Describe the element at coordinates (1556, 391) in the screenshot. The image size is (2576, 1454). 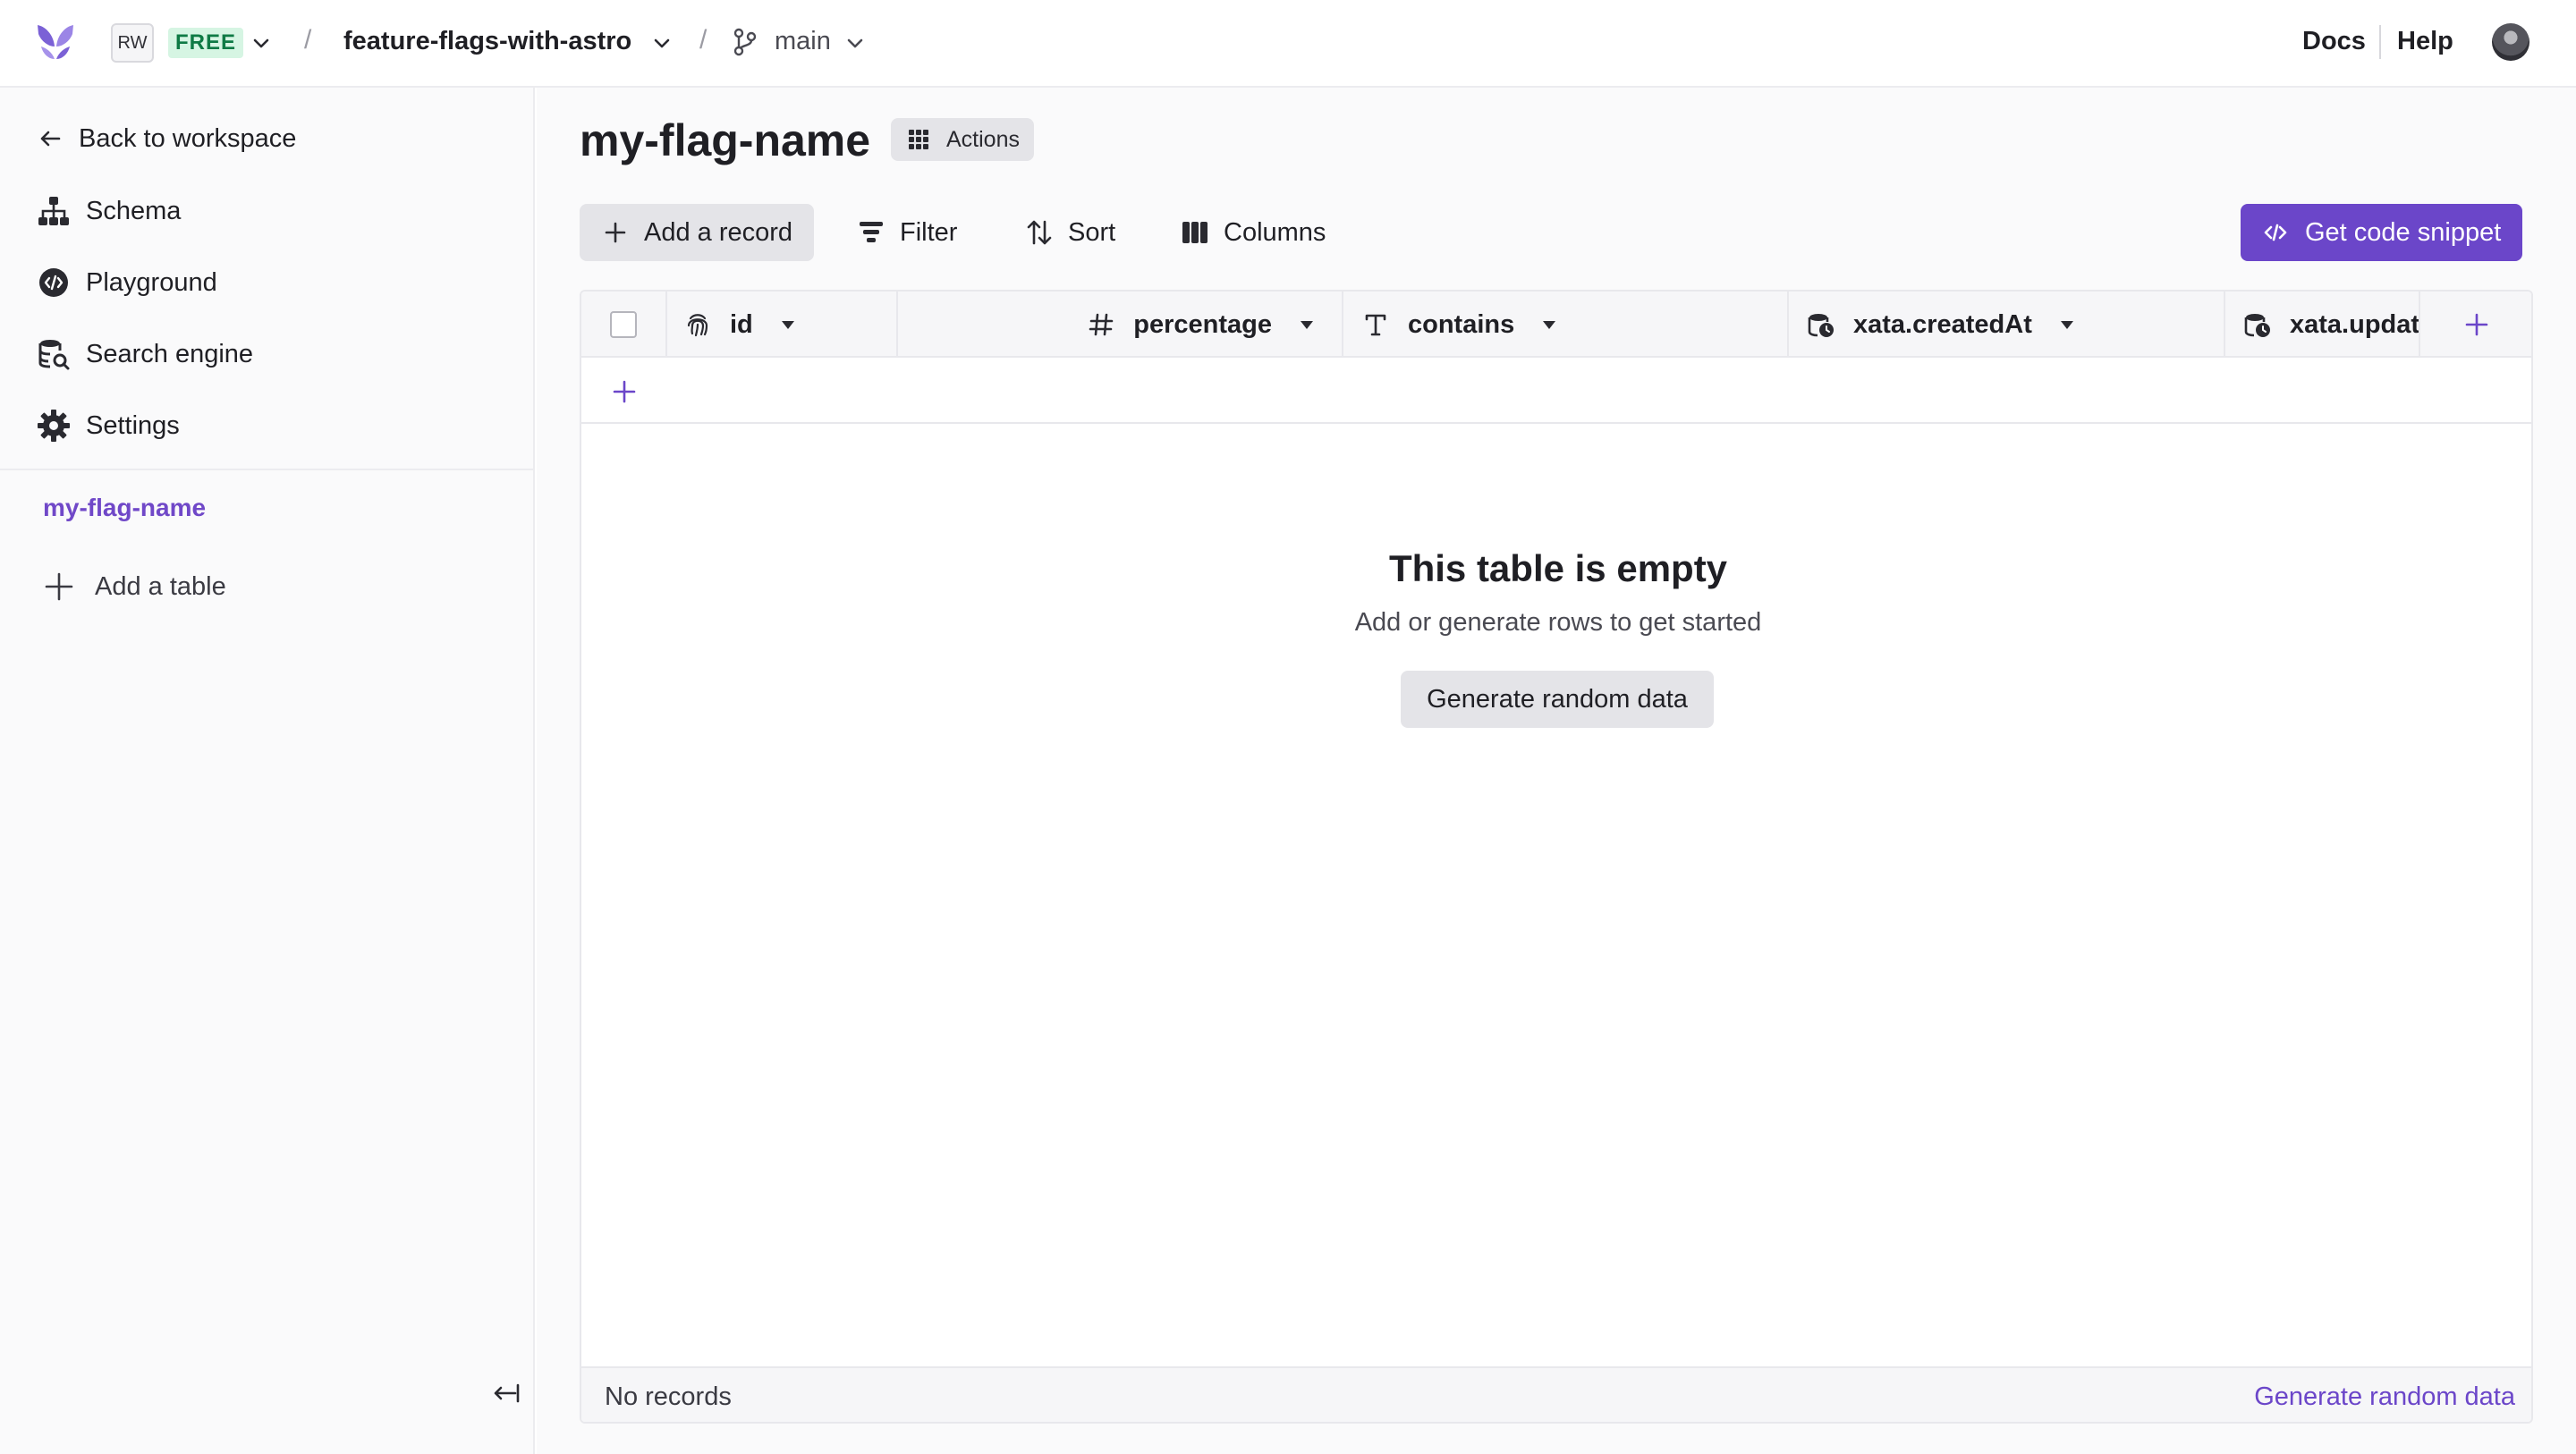
I see `add-row-strip` at that location.